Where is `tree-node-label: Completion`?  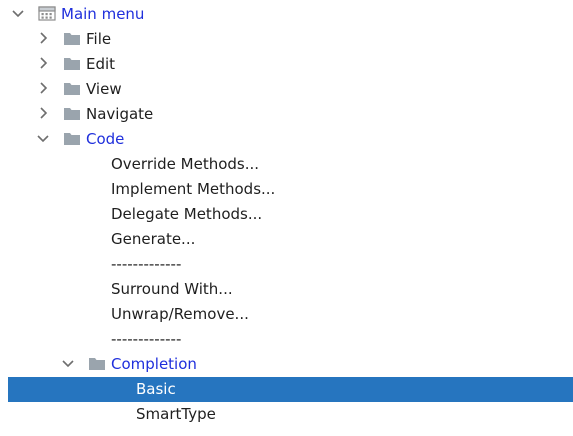 tree-node-label: Completion is located at coordinates (154, 364).